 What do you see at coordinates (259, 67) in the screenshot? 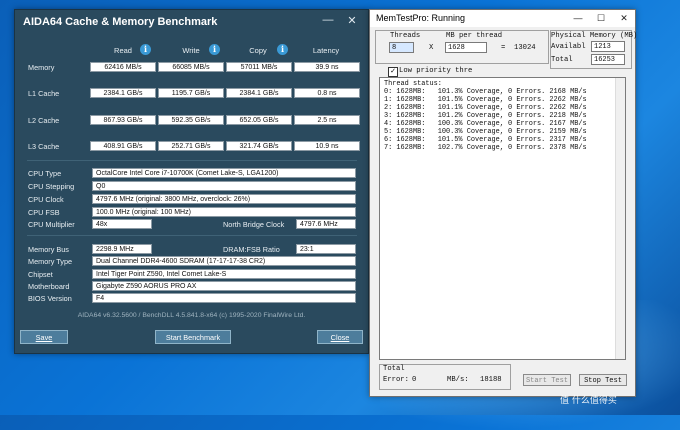
I see `memory-copy: 57011 MB/s` at bounding box center [259, 67].